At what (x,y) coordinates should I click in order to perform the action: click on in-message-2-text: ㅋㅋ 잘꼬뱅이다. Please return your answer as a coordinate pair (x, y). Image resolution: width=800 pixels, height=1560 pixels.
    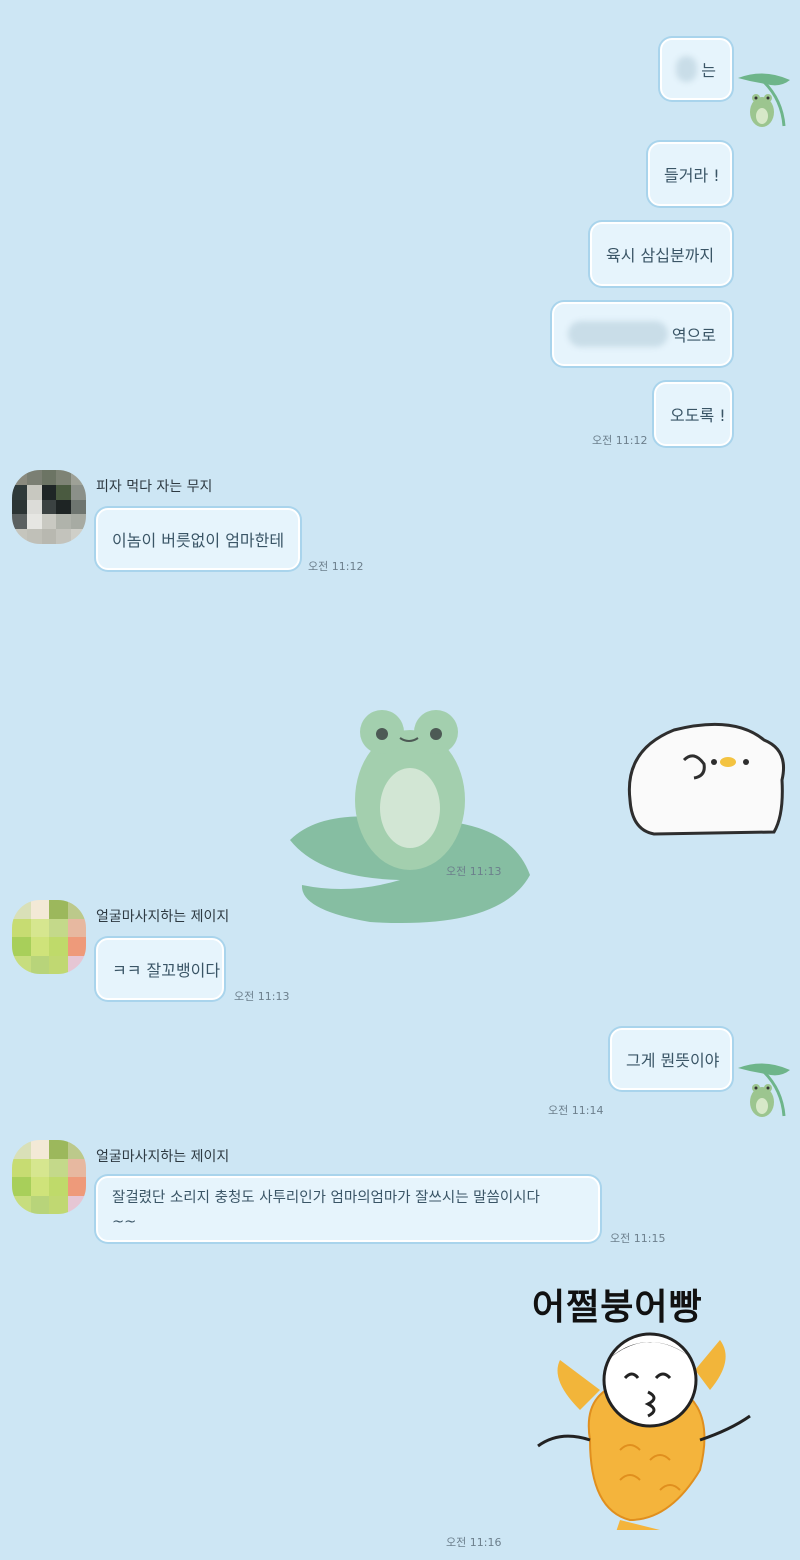
    Looking at the image, I should click on (166, 970).